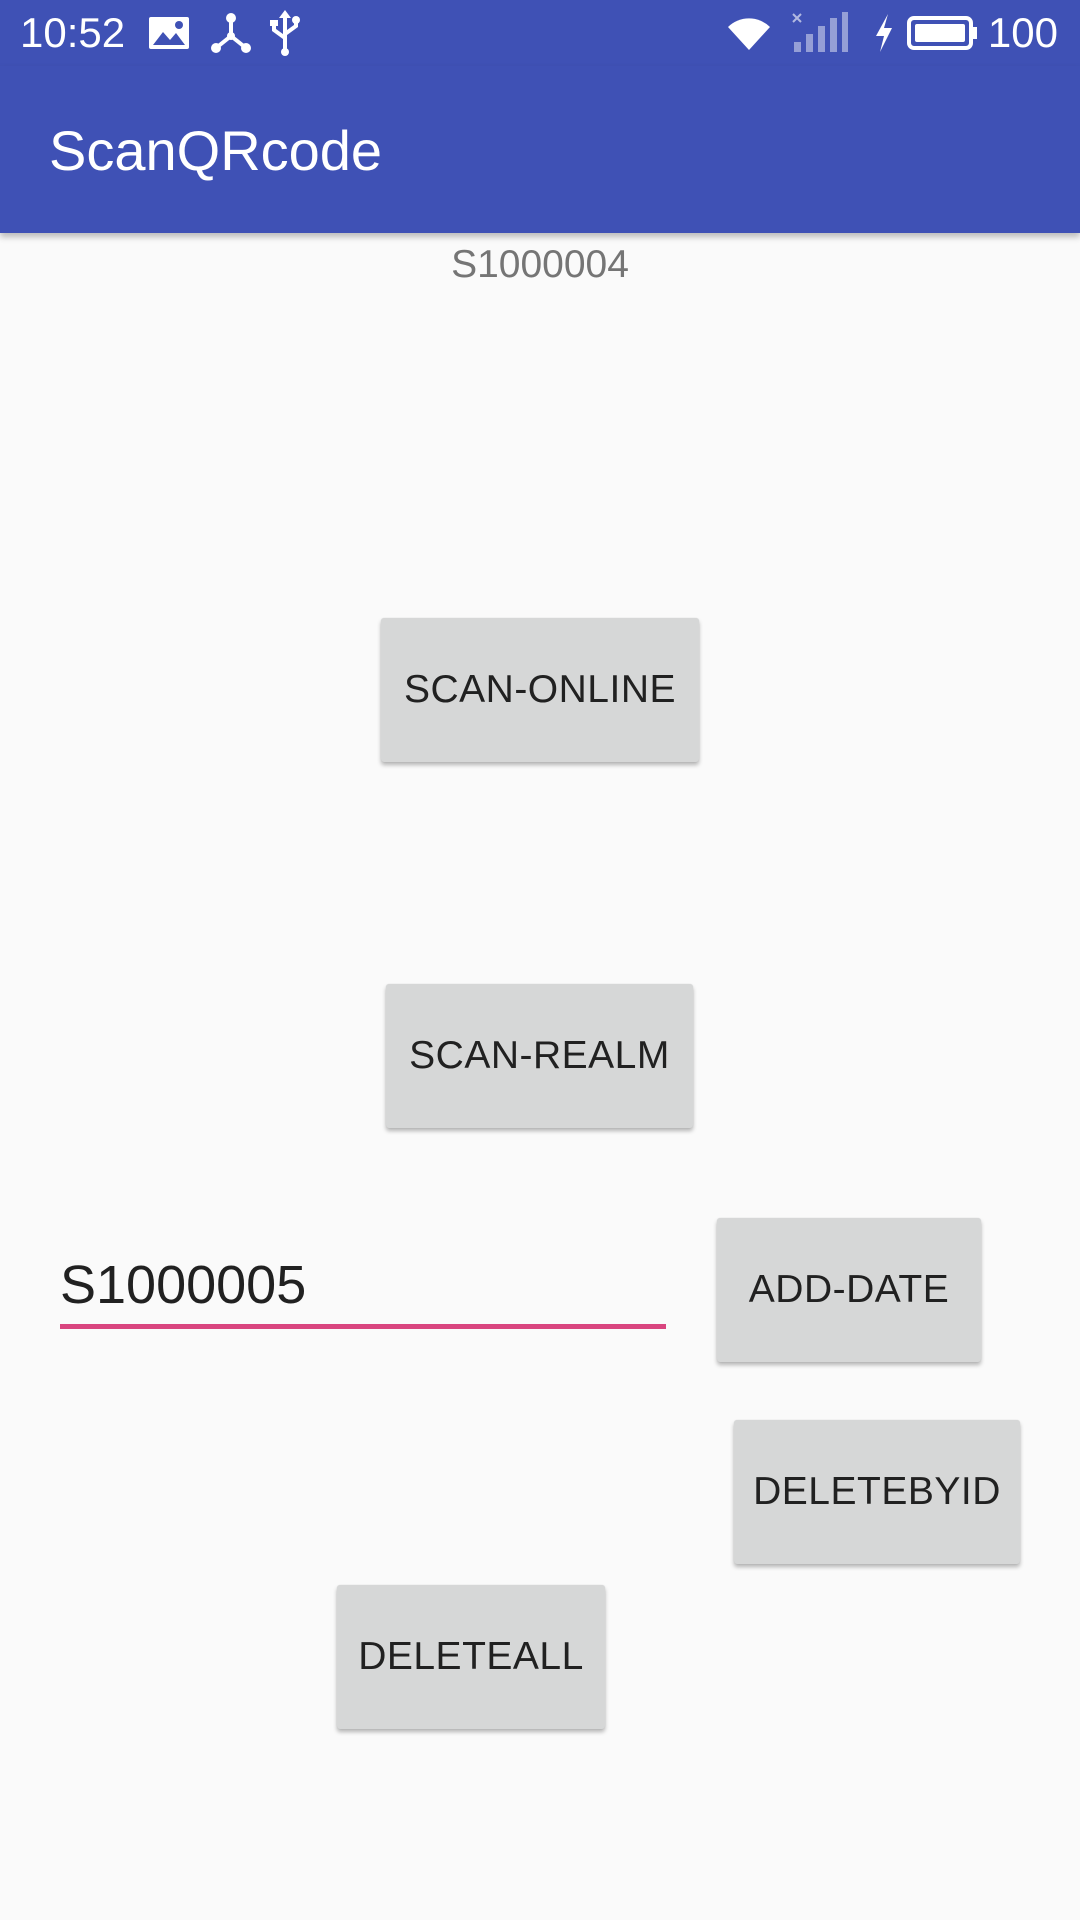  Describe the element at coordinates (231, 33) in the screenshot. I see `share-icon` at that location.